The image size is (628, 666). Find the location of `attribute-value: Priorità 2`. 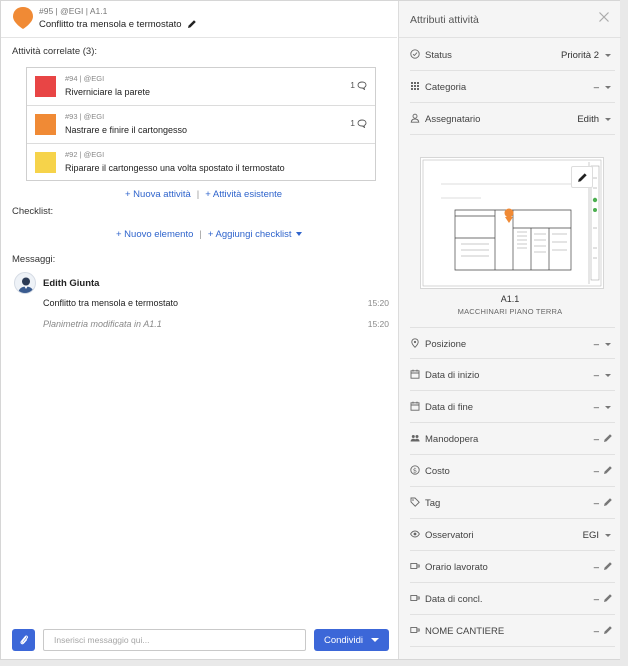

attribute-value: Priorità 2 is located at coordinates (579, 55).